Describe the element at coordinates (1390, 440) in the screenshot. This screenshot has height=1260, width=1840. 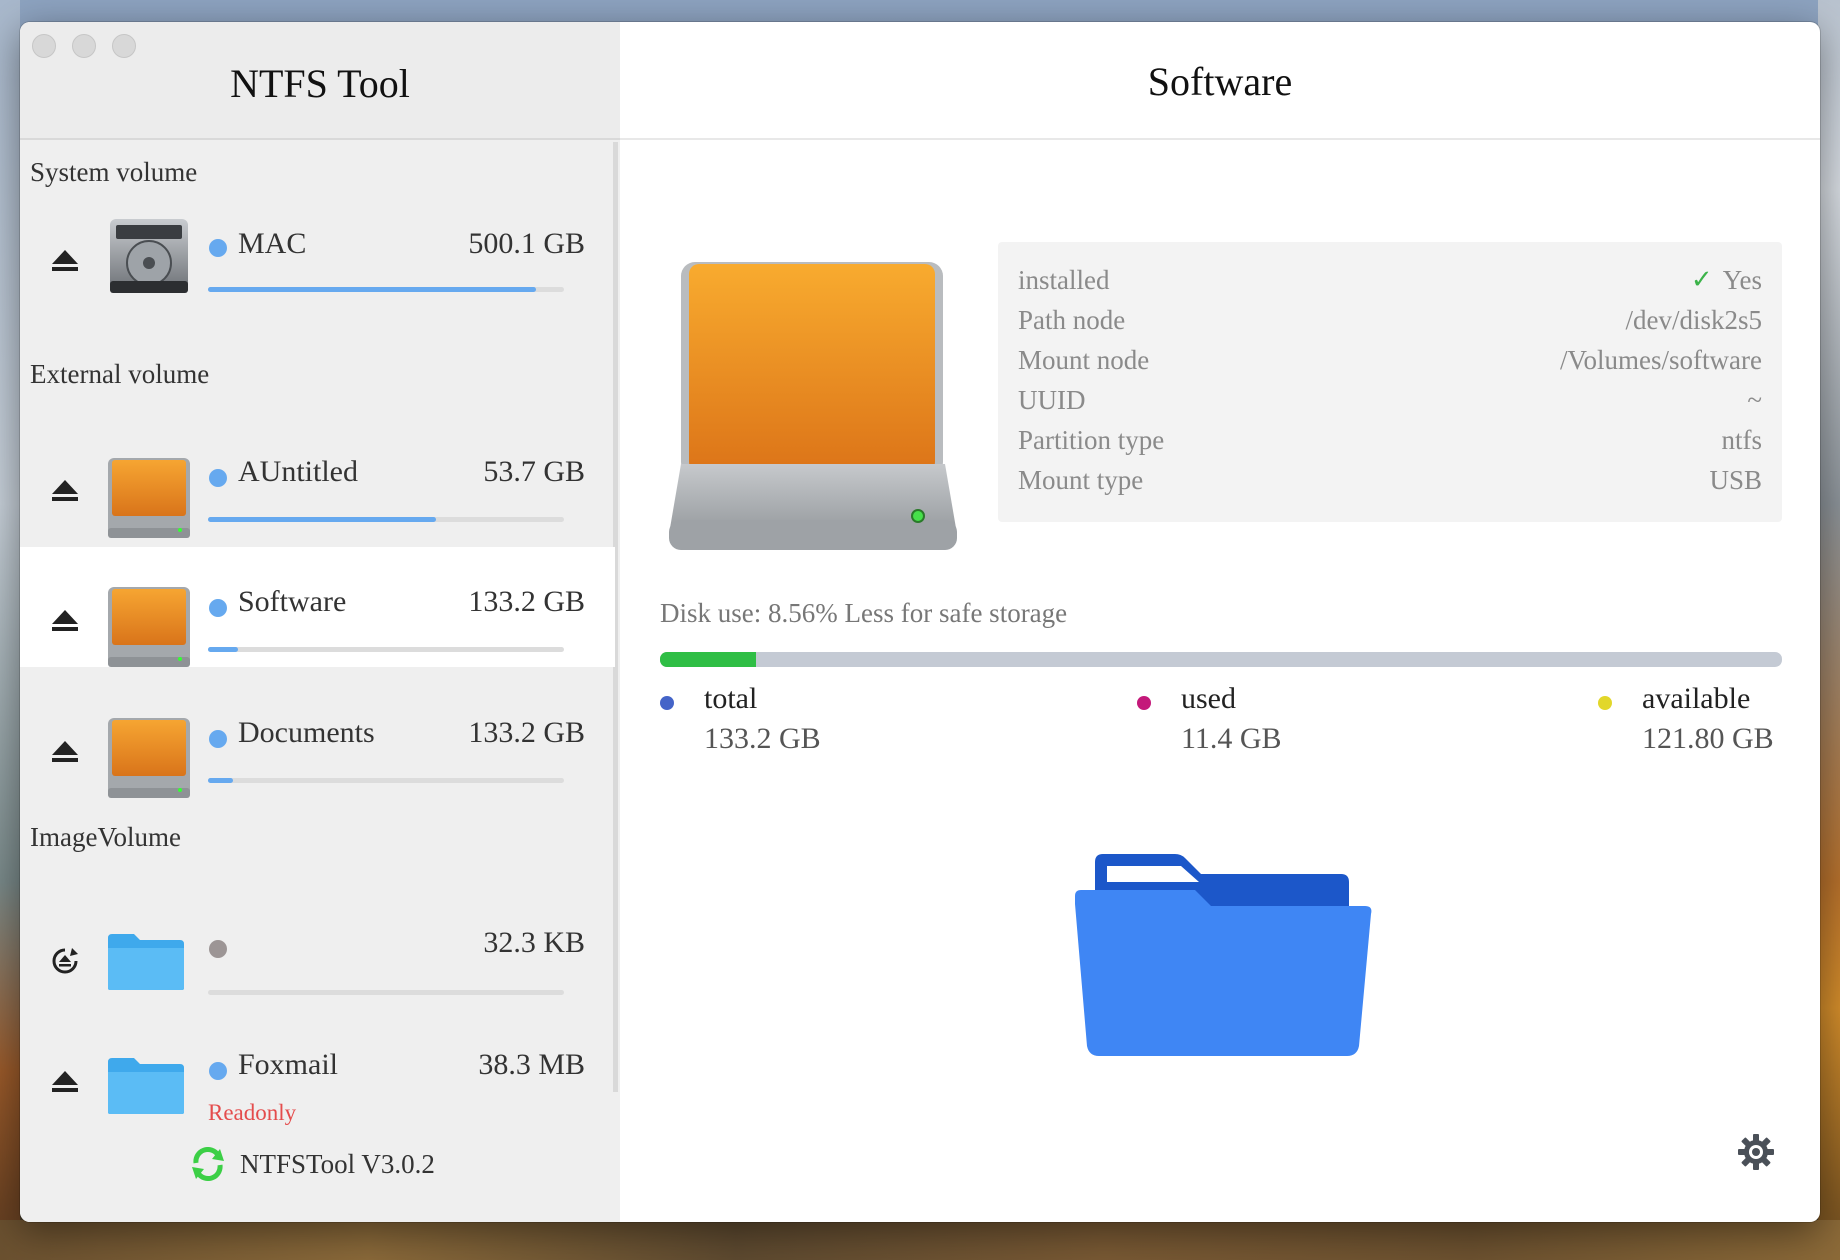
I see `info-row-partition-type: Partition type ntfs` at that location.